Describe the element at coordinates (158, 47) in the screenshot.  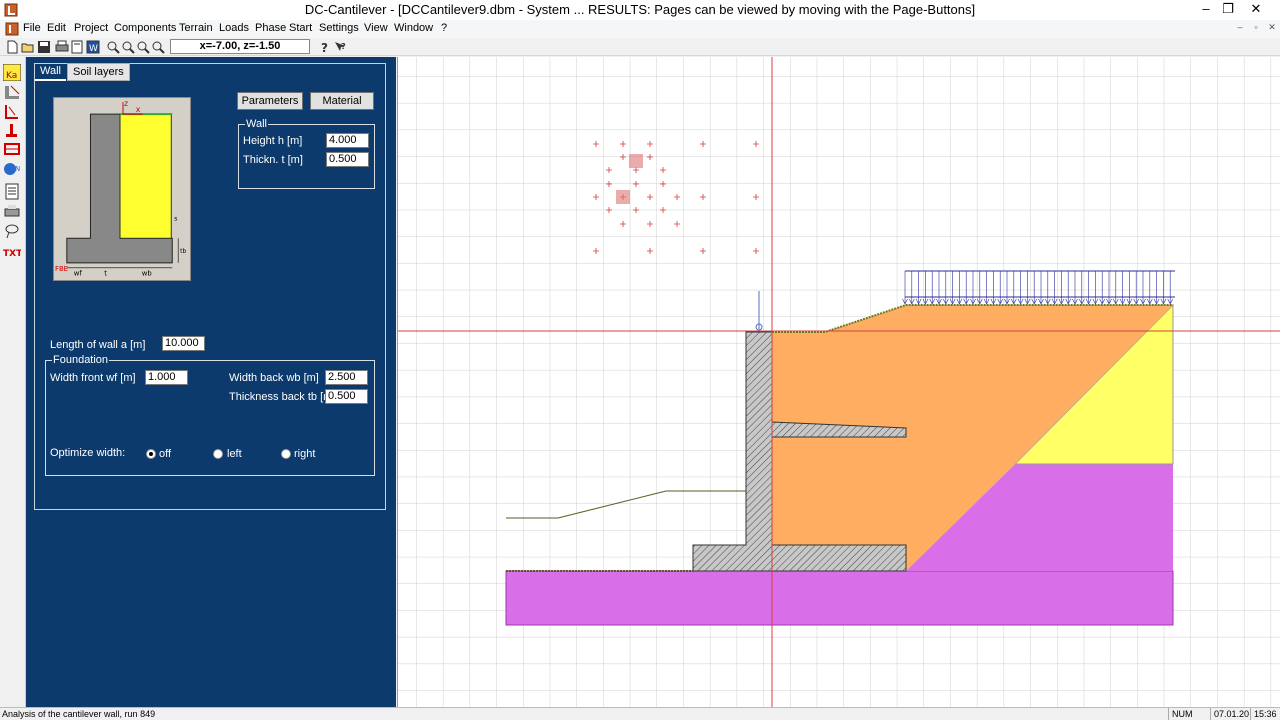
I see `zoom-all-icon` at that location.